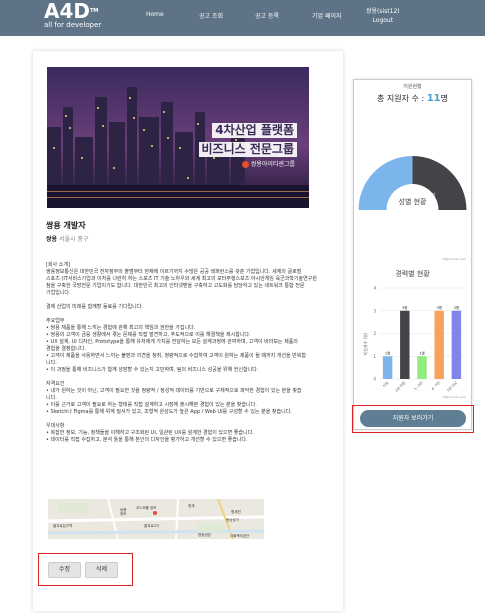 This screenshot has width=485, height=613. Describe the element at coordinates (51, 398) in the screenshot. I see `qual-item: 니다.` at that location.